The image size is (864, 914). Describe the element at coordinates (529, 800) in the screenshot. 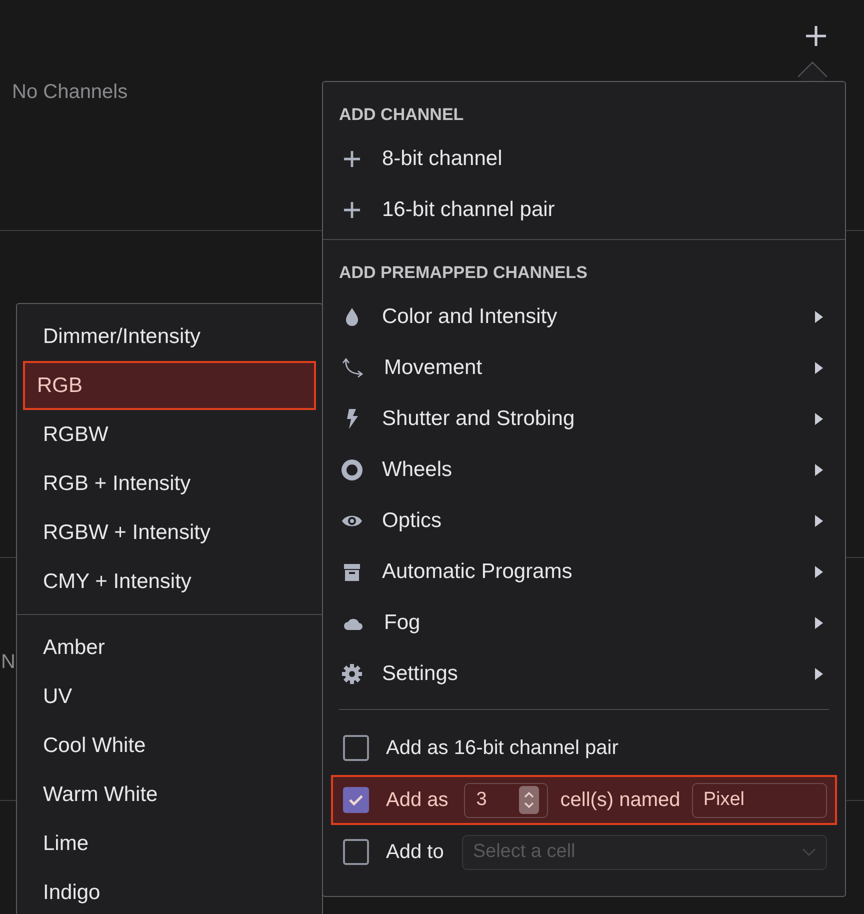

I see `spinner-icon` at that location.